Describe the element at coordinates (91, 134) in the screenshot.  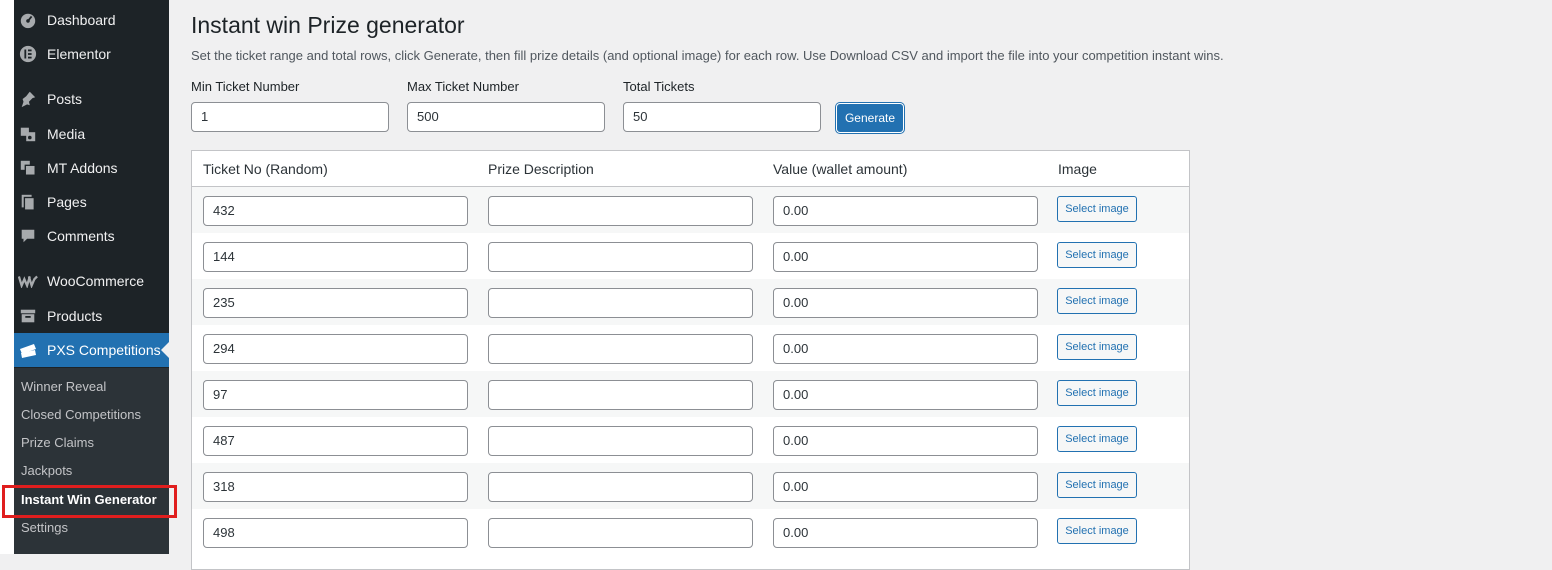
I see `sidebar-item-media: Media` at that location.